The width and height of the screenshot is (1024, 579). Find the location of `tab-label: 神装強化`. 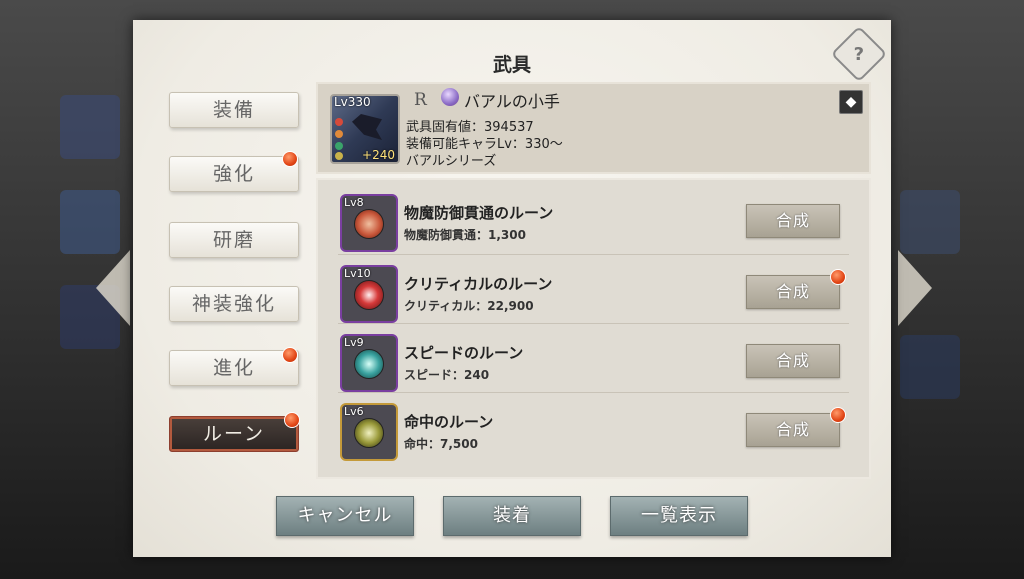

tab-label: 神装強化 is located at coordinates (233, 304).